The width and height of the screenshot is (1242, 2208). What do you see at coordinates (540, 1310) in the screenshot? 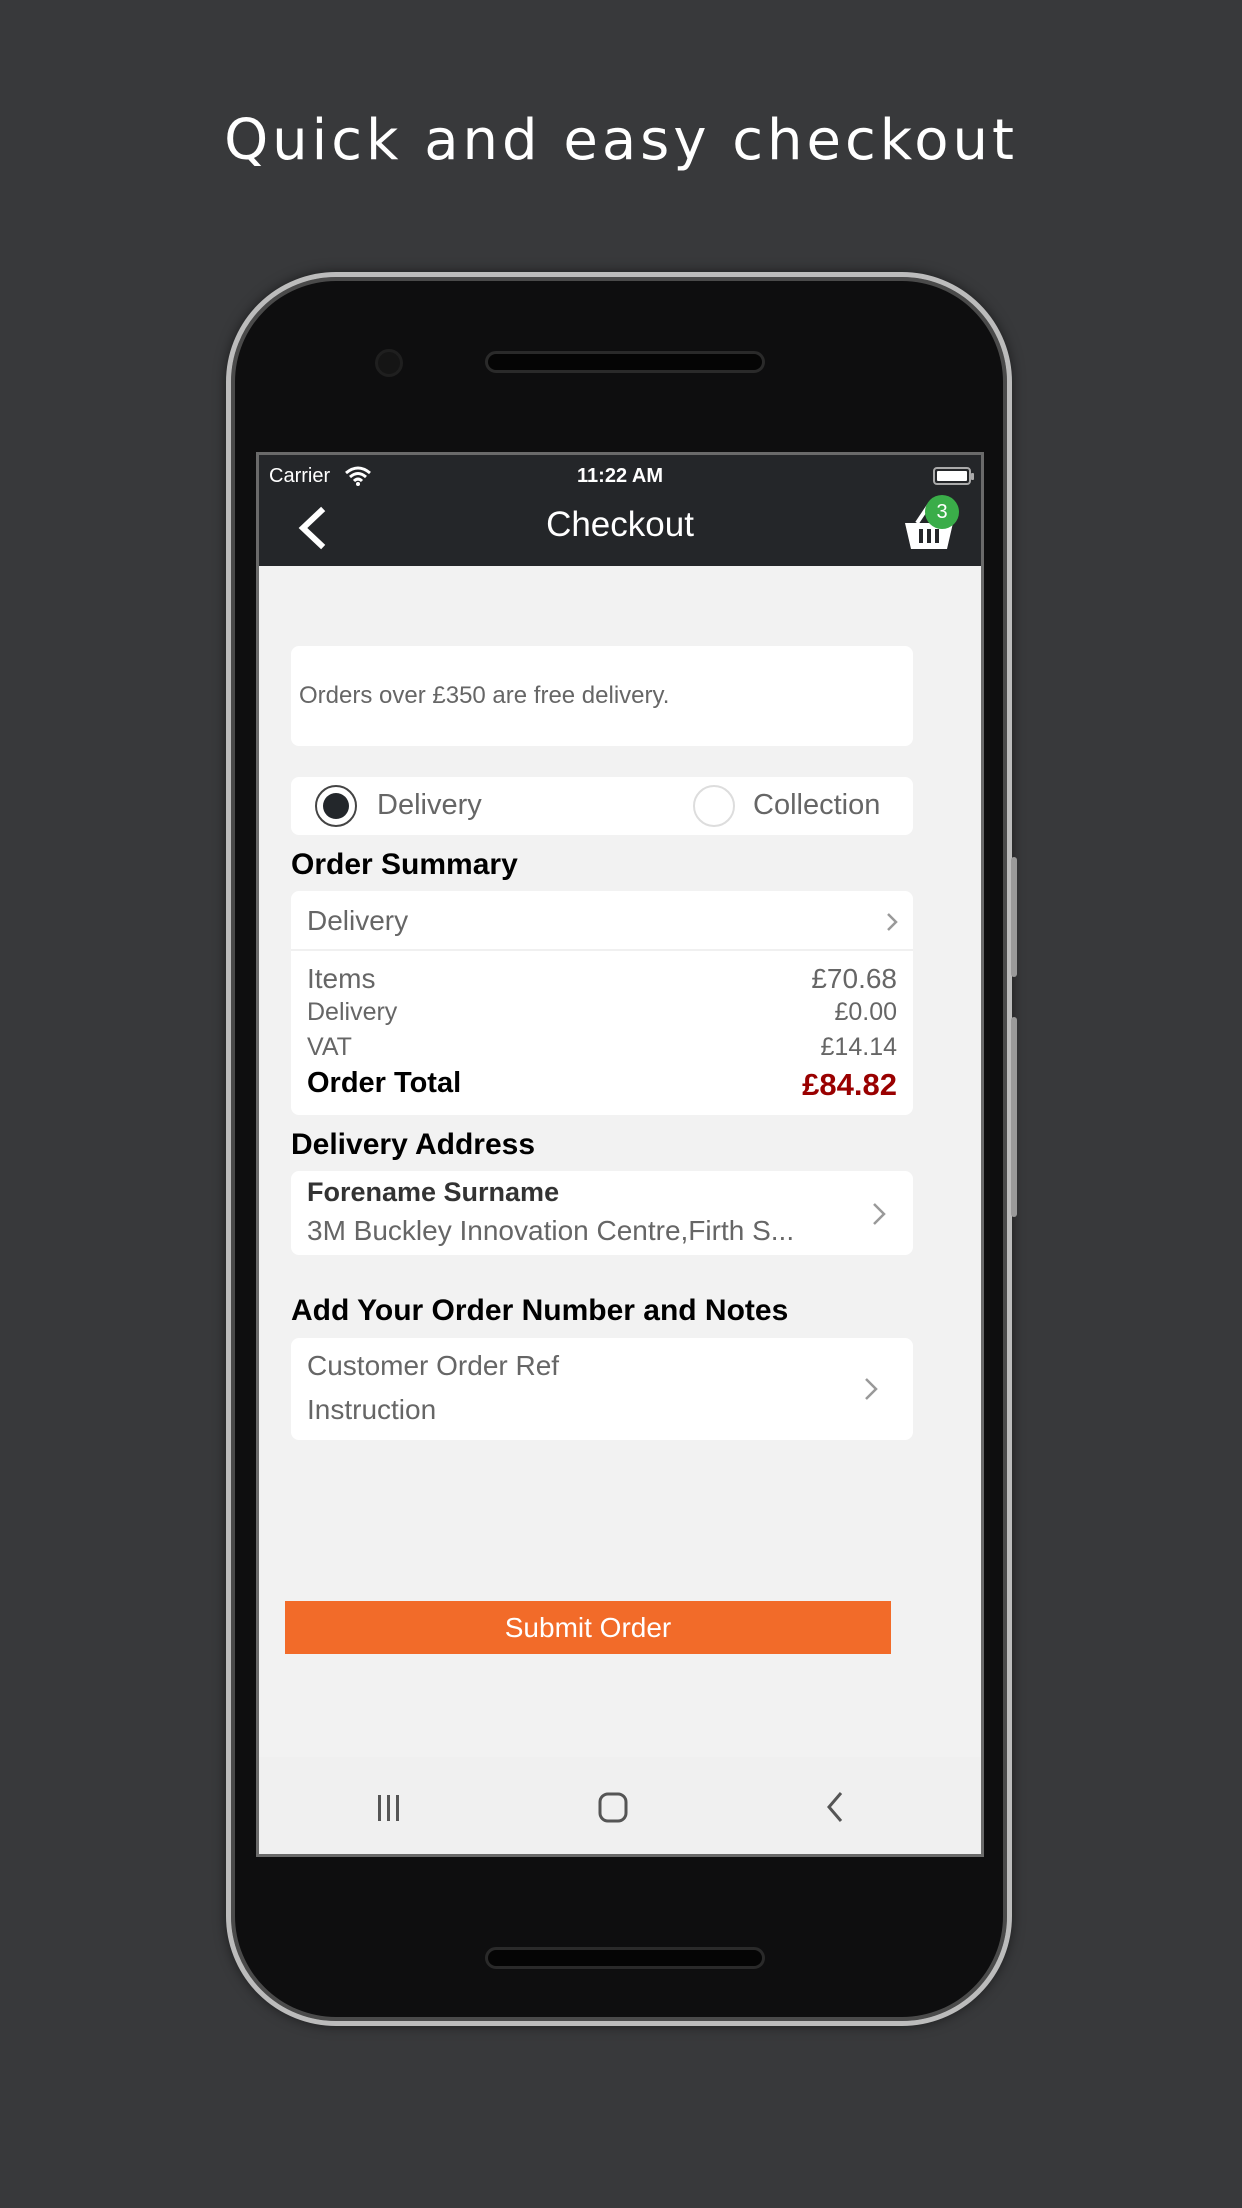
I see `order-notes-heading: Add Your Order Number and Notes` at bounding box center [540, 1310].